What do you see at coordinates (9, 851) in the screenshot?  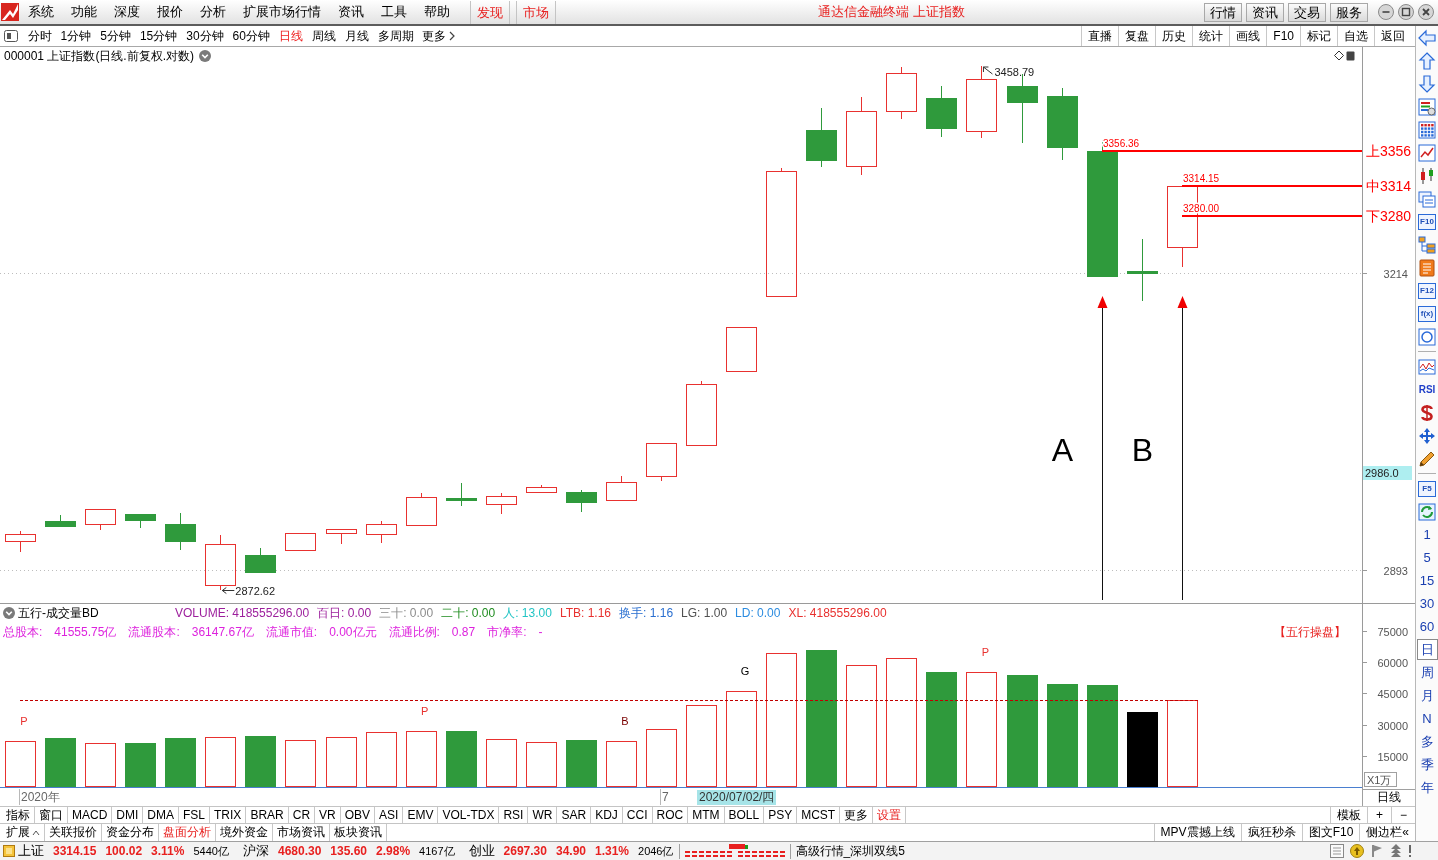 I see `square-menu-icon` at bounding box center [9, 851].